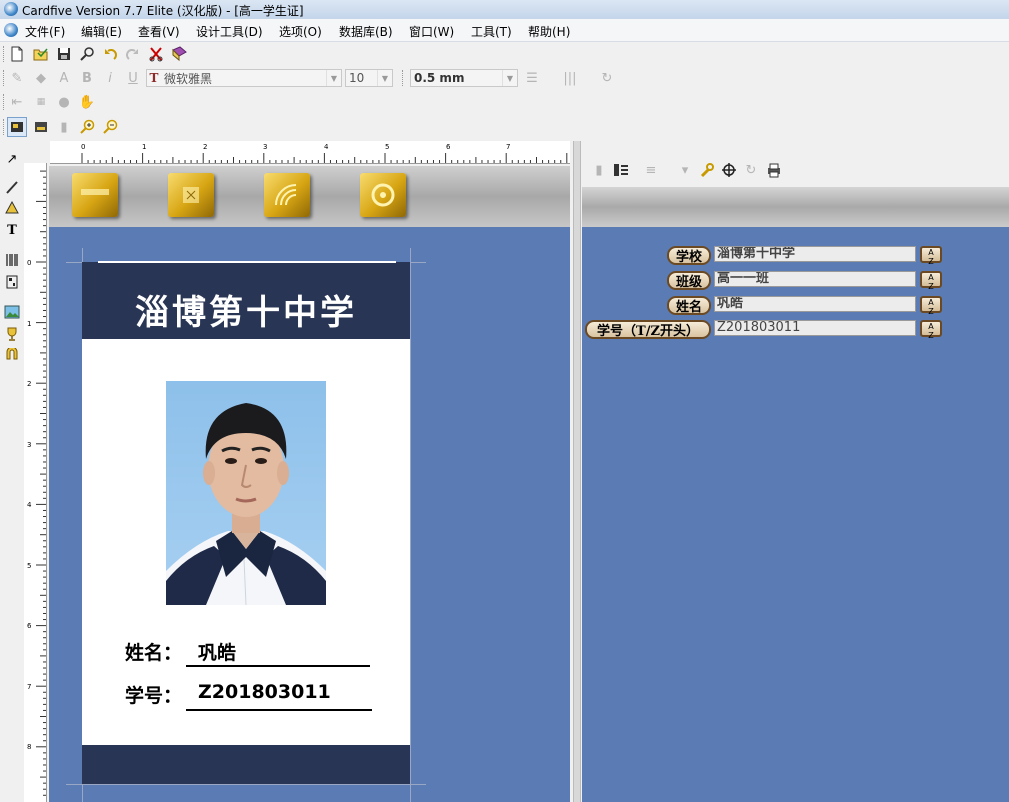  What do you see at coordinates (41, 78) in the screenshot?
I see `fill-color-icon: ◆` at bounding box center [41, 78].